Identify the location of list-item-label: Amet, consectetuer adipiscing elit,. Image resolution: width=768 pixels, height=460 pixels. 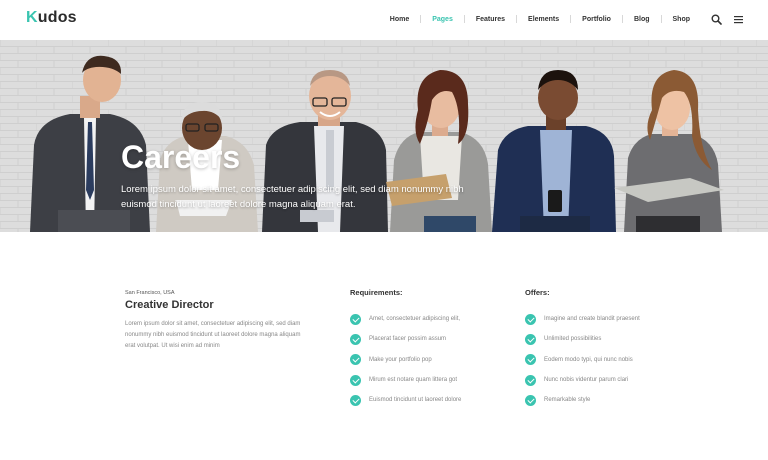
(415, 319).